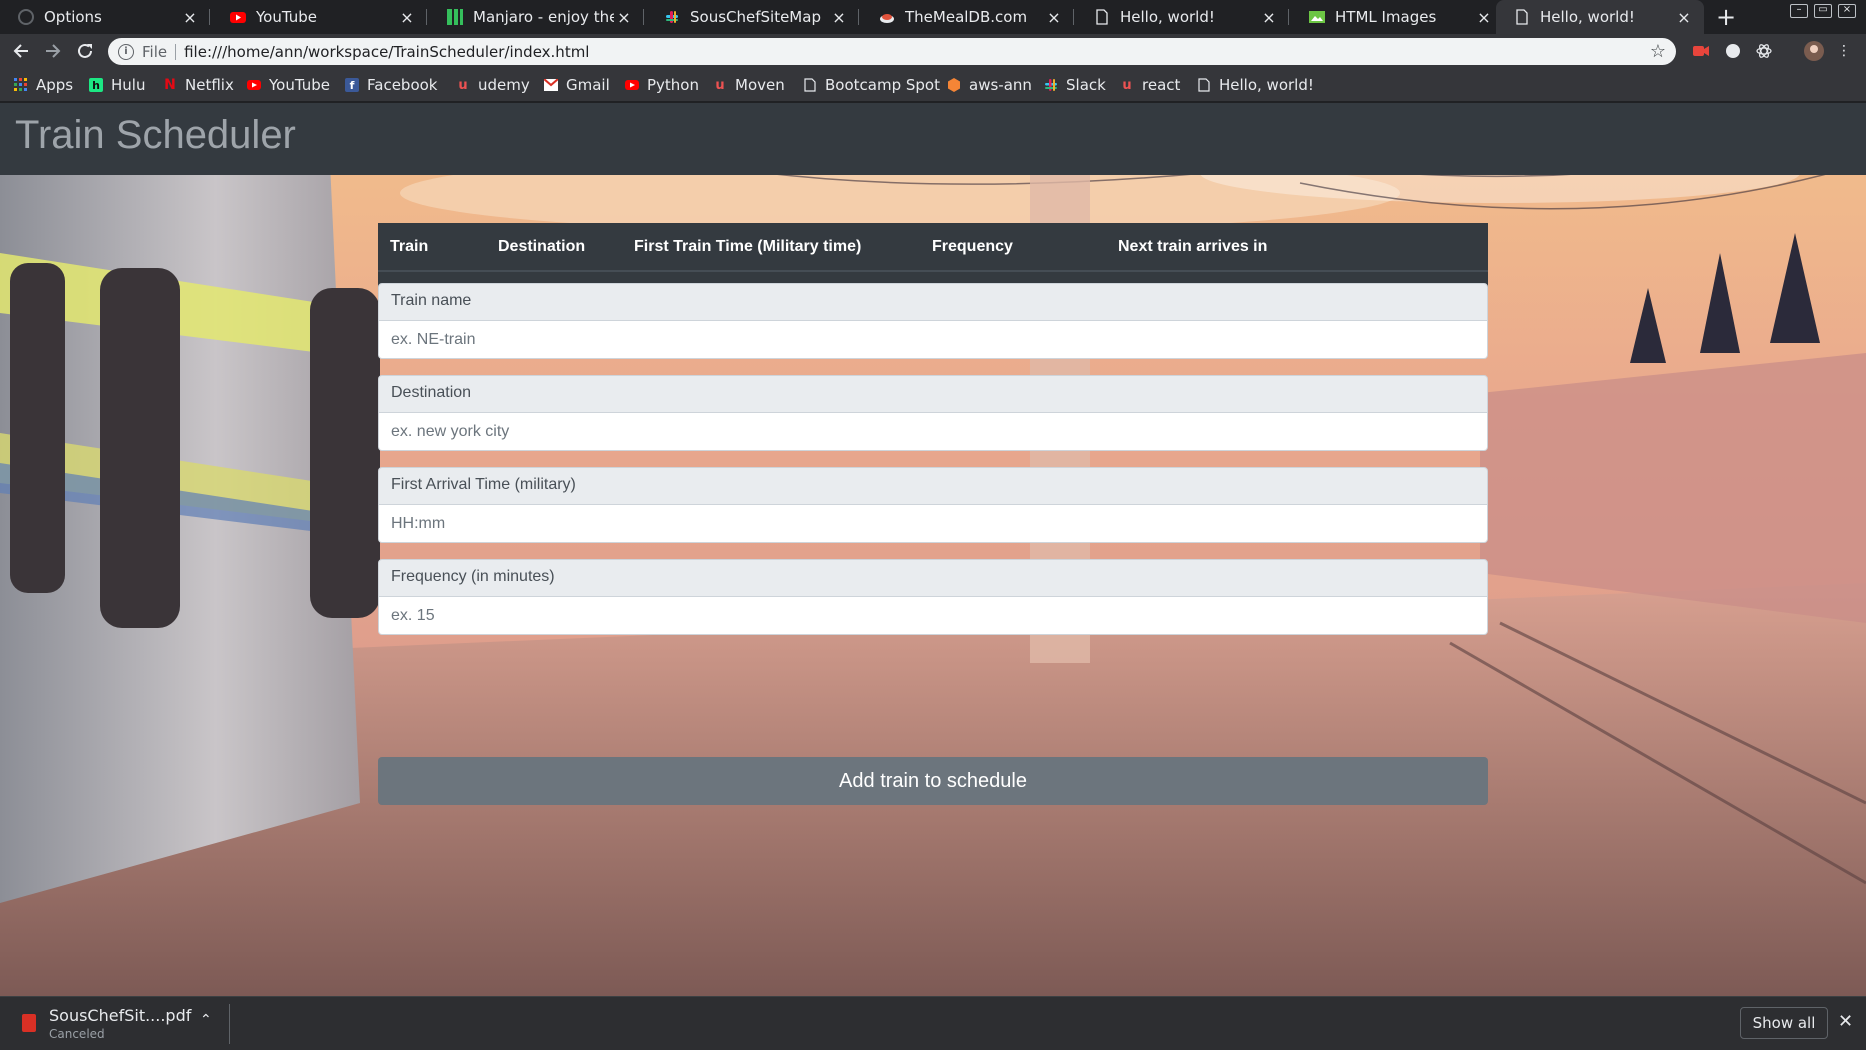  Describe the element at coordinates (672, 17) in the screenshot. I see `slack-icon` at that location.